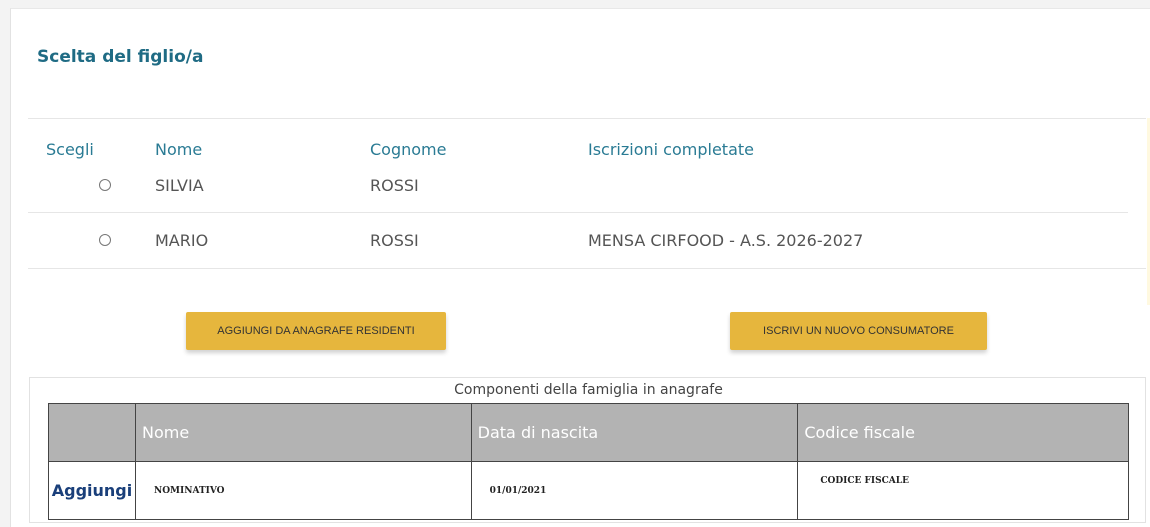 Image resolution: width=1150 pixels, height=527 pixels. Describe the element at coordinates (92, 490) in the screenshot. I see `add-member-link: Aggiungi` at that location.